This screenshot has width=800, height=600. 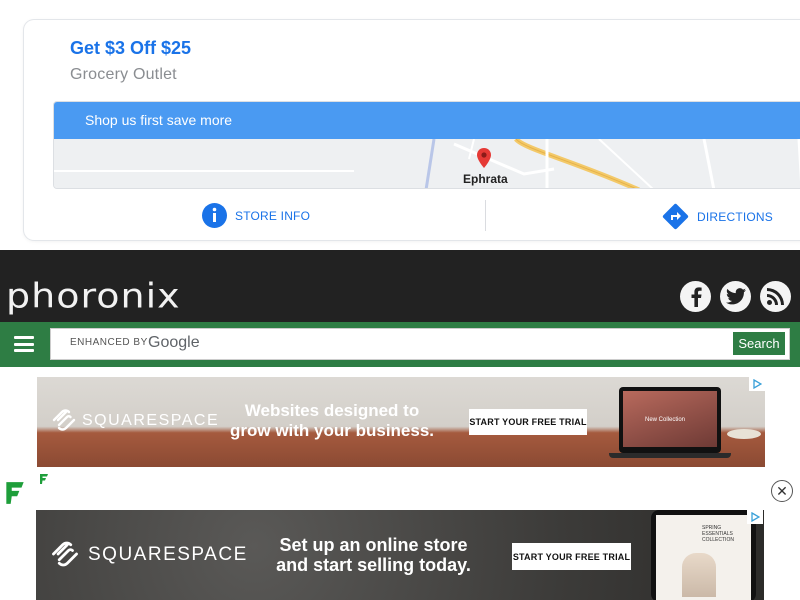 I want to click on free-trial-button-2: START YOUR FREE TRIAL, so click(x=571, y=556).